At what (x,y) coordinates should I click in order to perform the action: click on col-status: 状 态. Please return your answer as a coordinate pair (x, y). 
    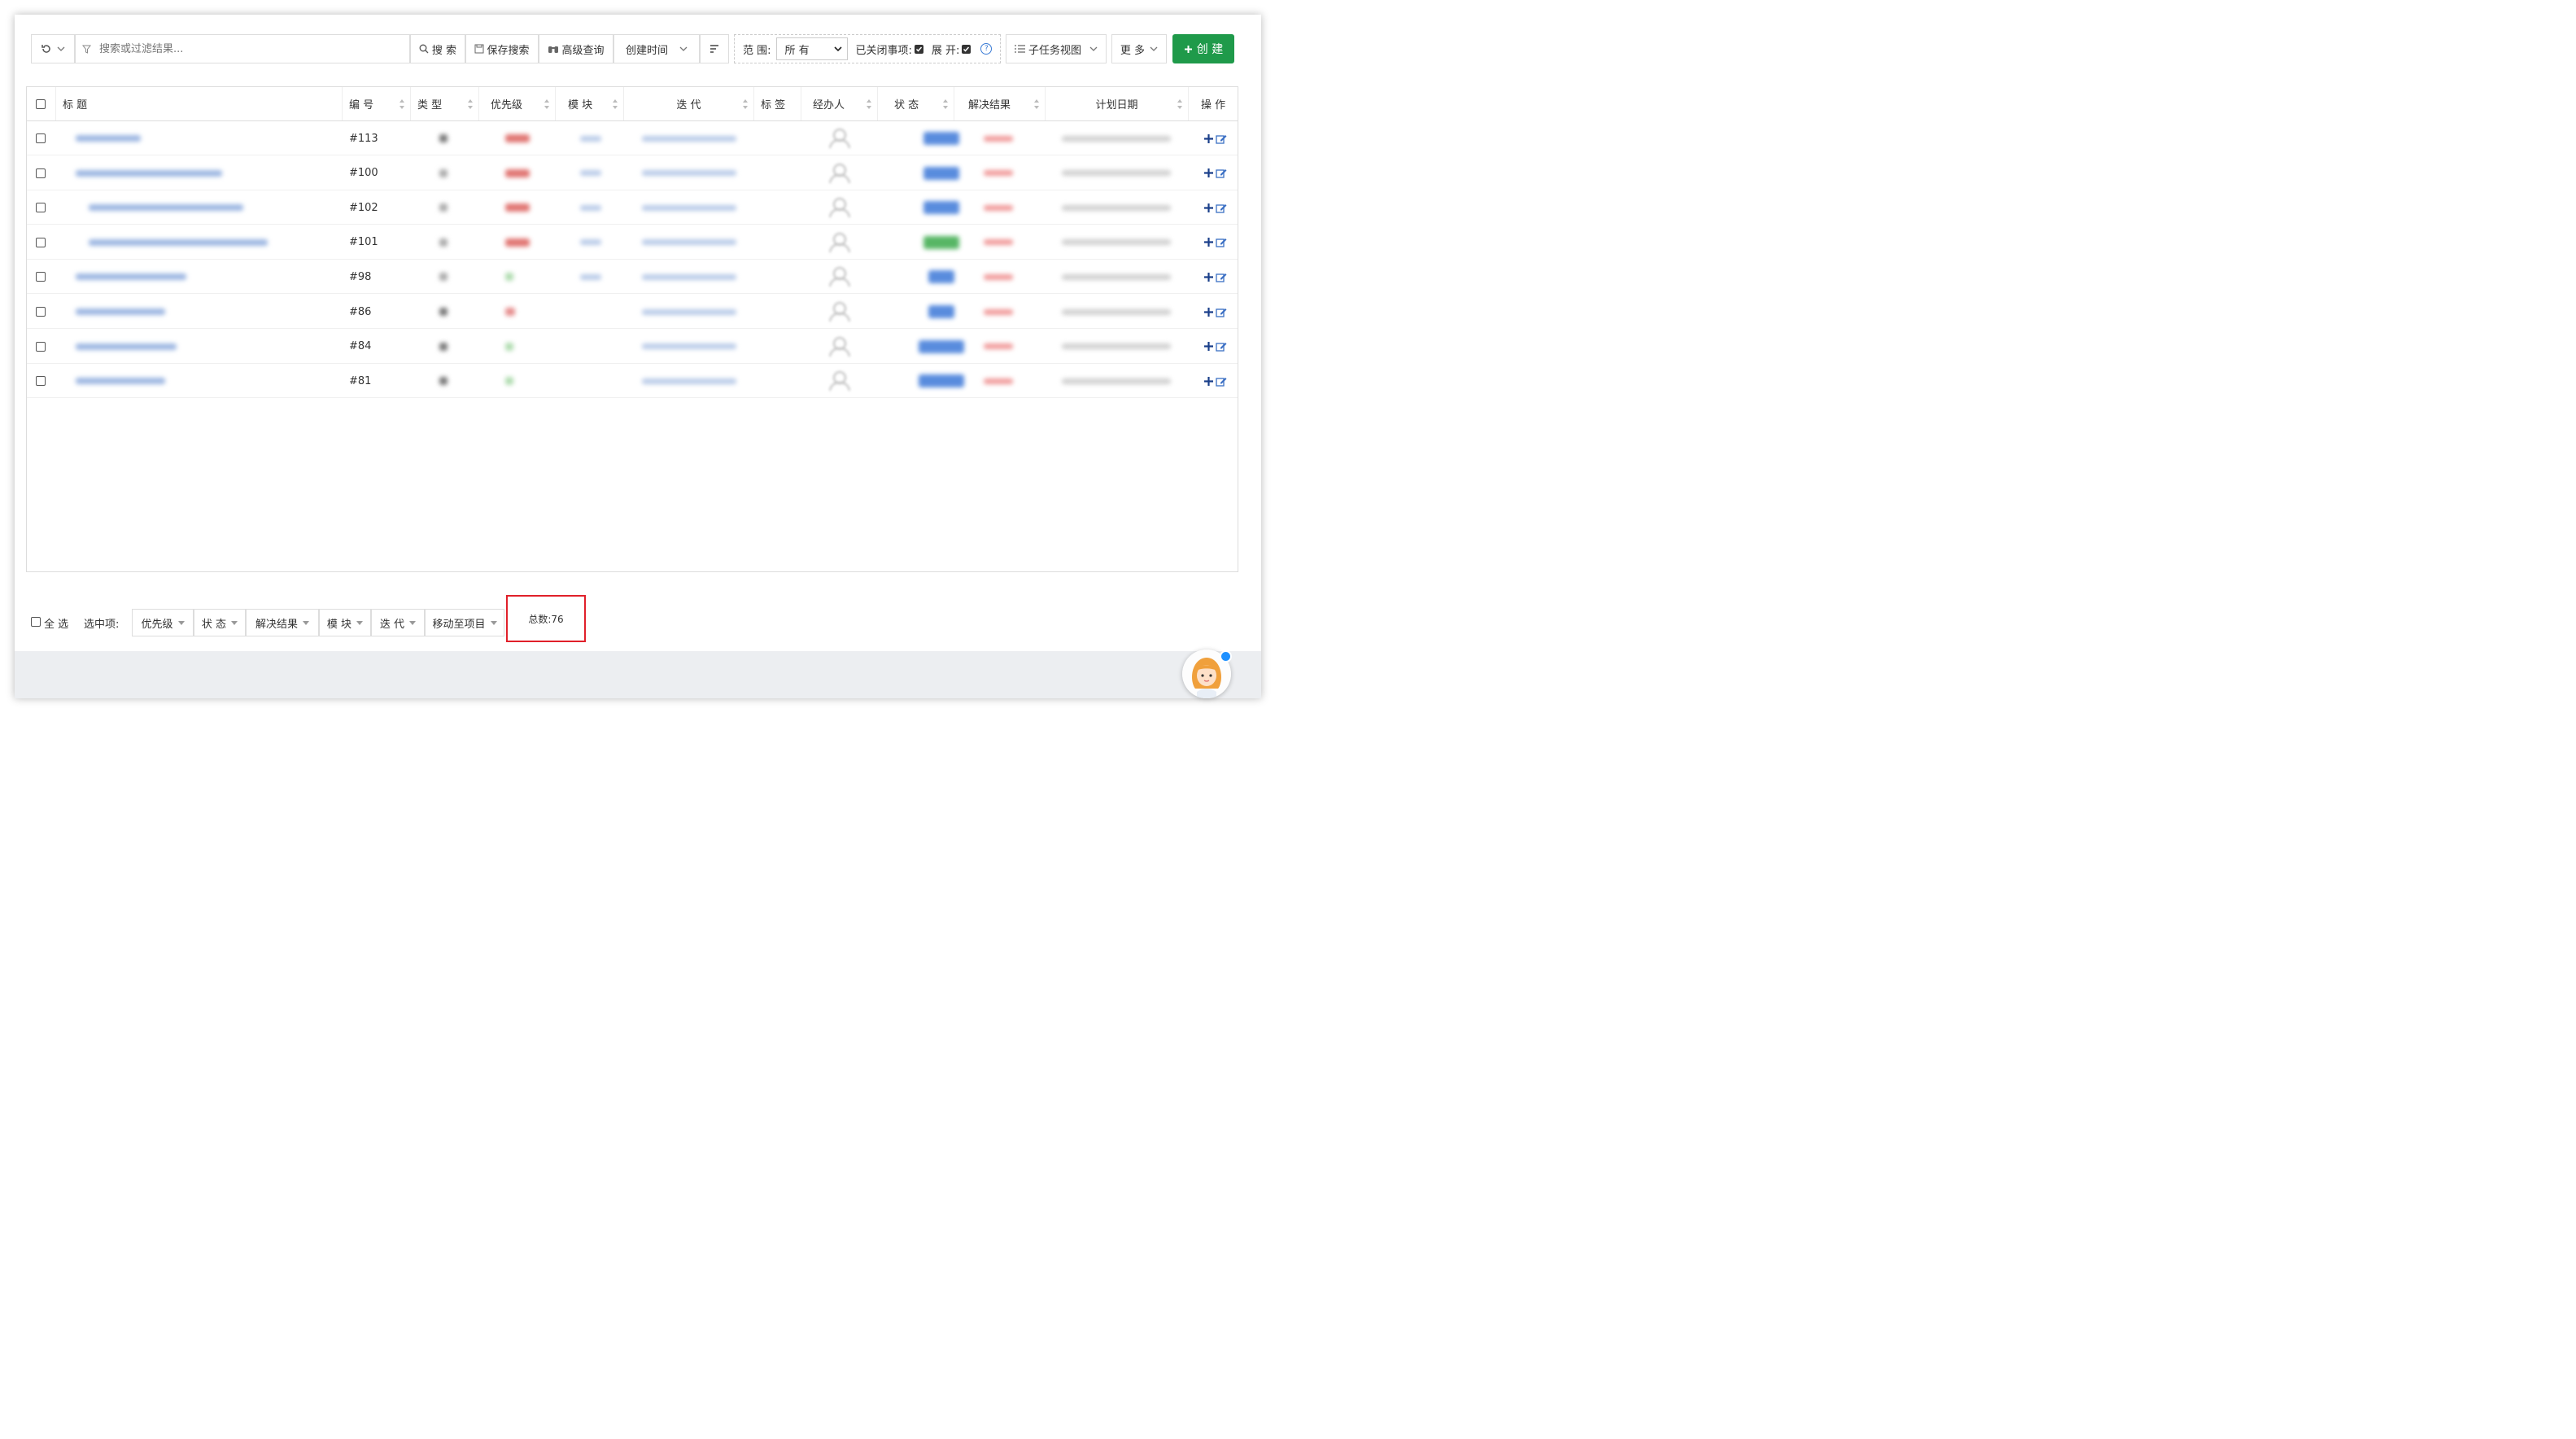
    Looking at the image, I should click on (916, 103).